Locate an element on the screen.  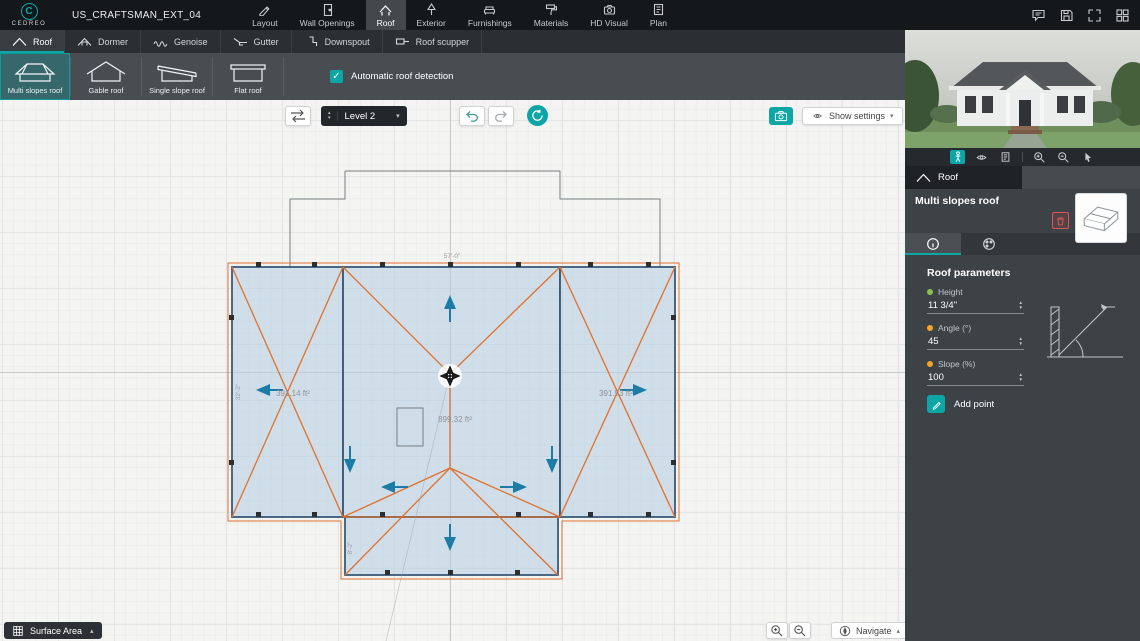
ribbon-tab-genoise: Genoise is located at coordinates (181, 41).